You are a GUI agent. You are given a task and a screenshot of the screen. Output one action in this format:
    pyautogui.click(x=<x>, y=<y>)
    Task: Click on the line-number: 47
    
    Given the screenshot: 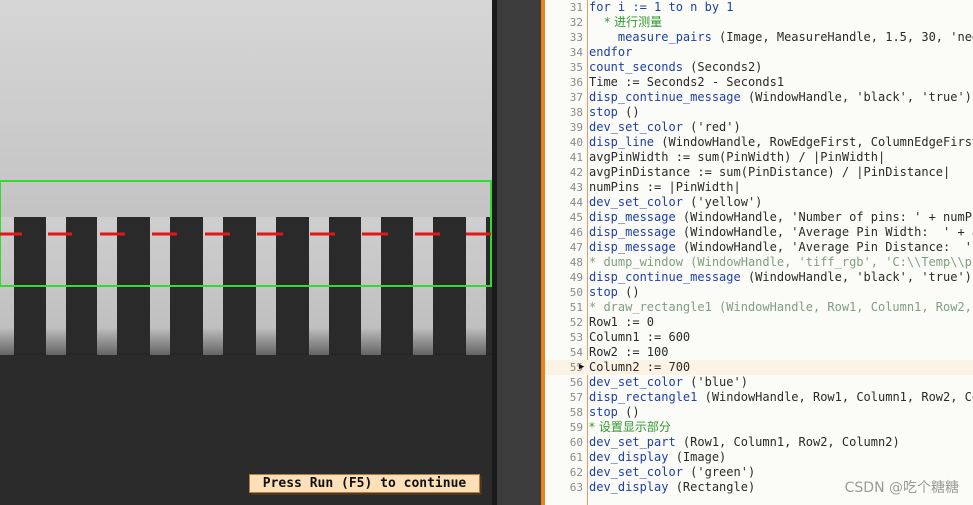 What is the action you would take?
    pyautogui.click(x=576, y=247)
    